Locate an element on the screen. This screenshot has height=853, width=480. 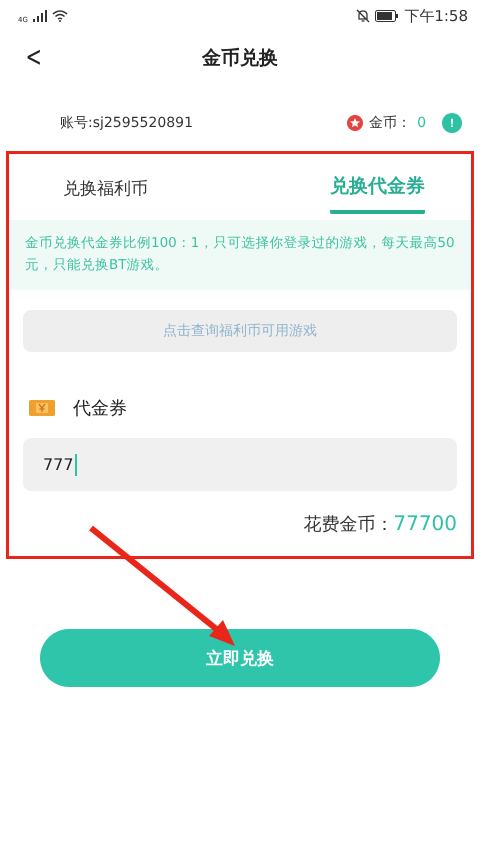
amount-field: 777 is located at coordinates (240, 464).